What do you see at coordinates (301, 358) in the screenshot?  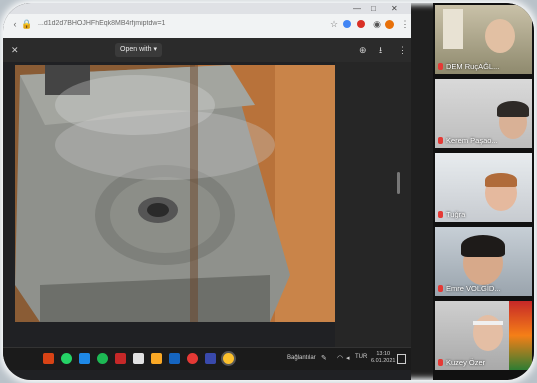 I see `links-label: Bağlantılar` at bounding box center [301, 358].